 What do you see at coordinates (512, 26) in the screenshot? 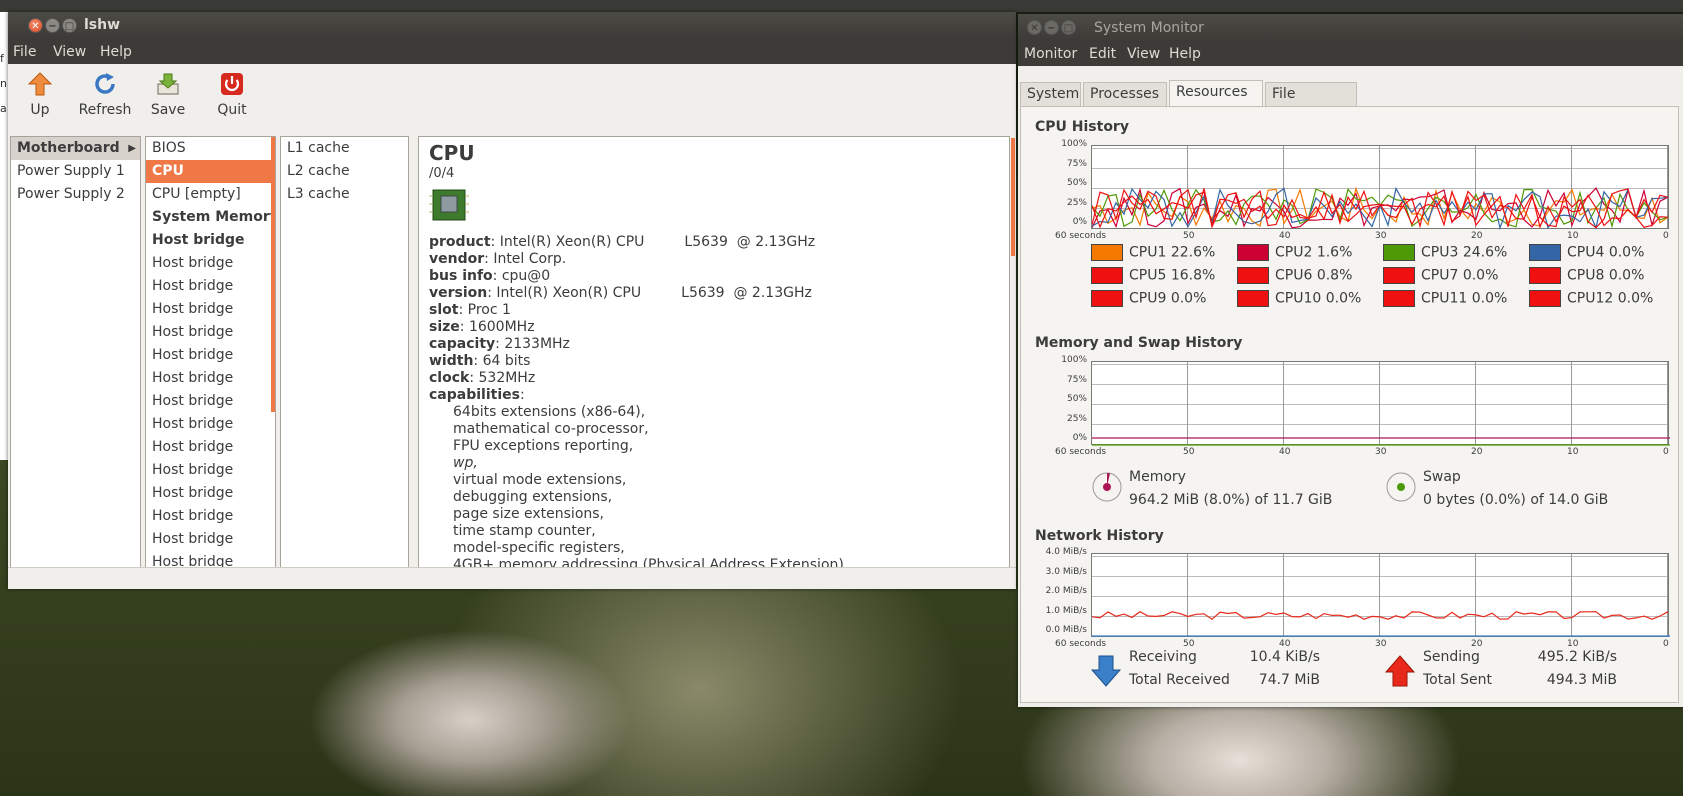
I see `lshw-titlebar: ✕ − □ lshw` at bounding box center [512, 26].